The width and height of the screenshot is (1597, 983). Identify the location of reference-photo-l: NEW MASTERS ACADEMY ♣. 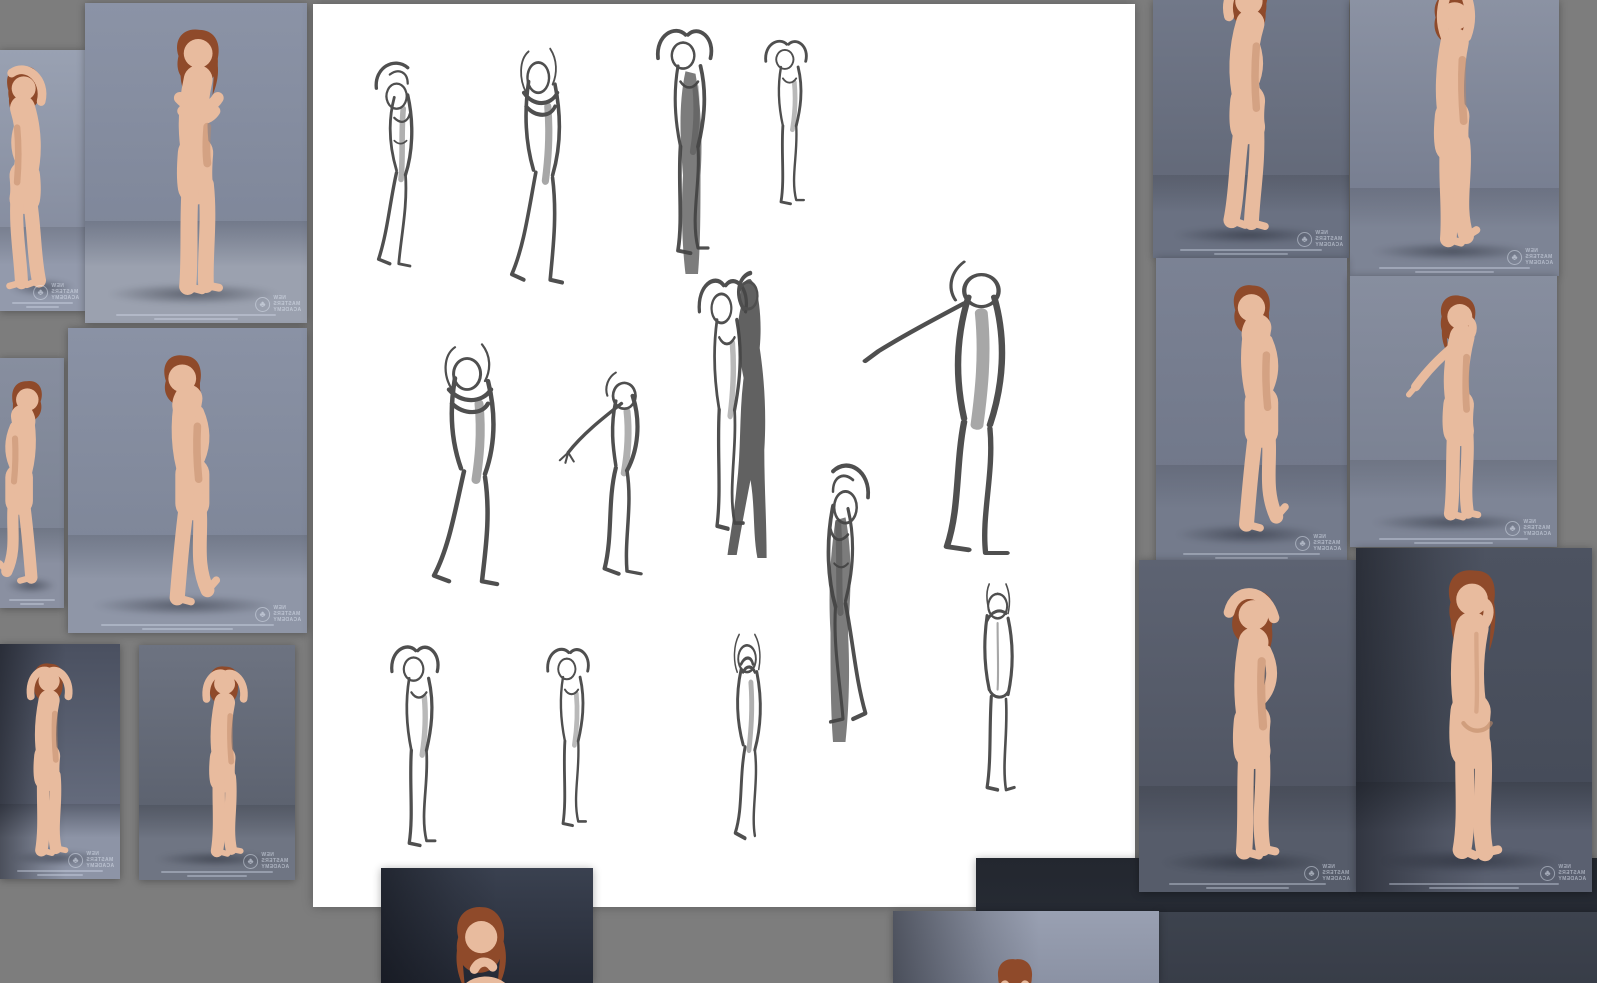
(1454, 138).